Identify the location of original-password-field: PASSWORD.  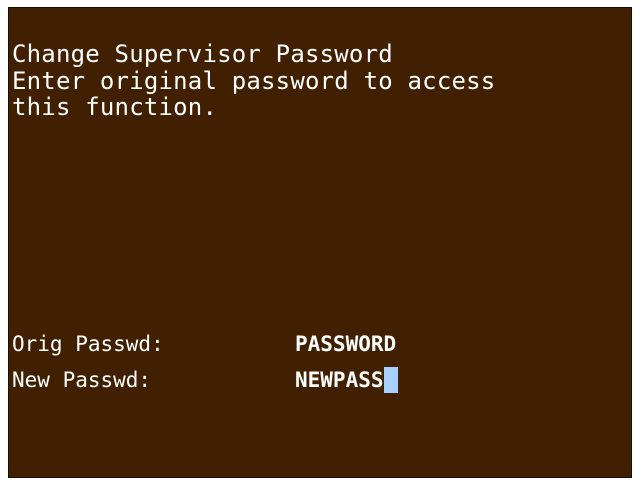
(345, 344).